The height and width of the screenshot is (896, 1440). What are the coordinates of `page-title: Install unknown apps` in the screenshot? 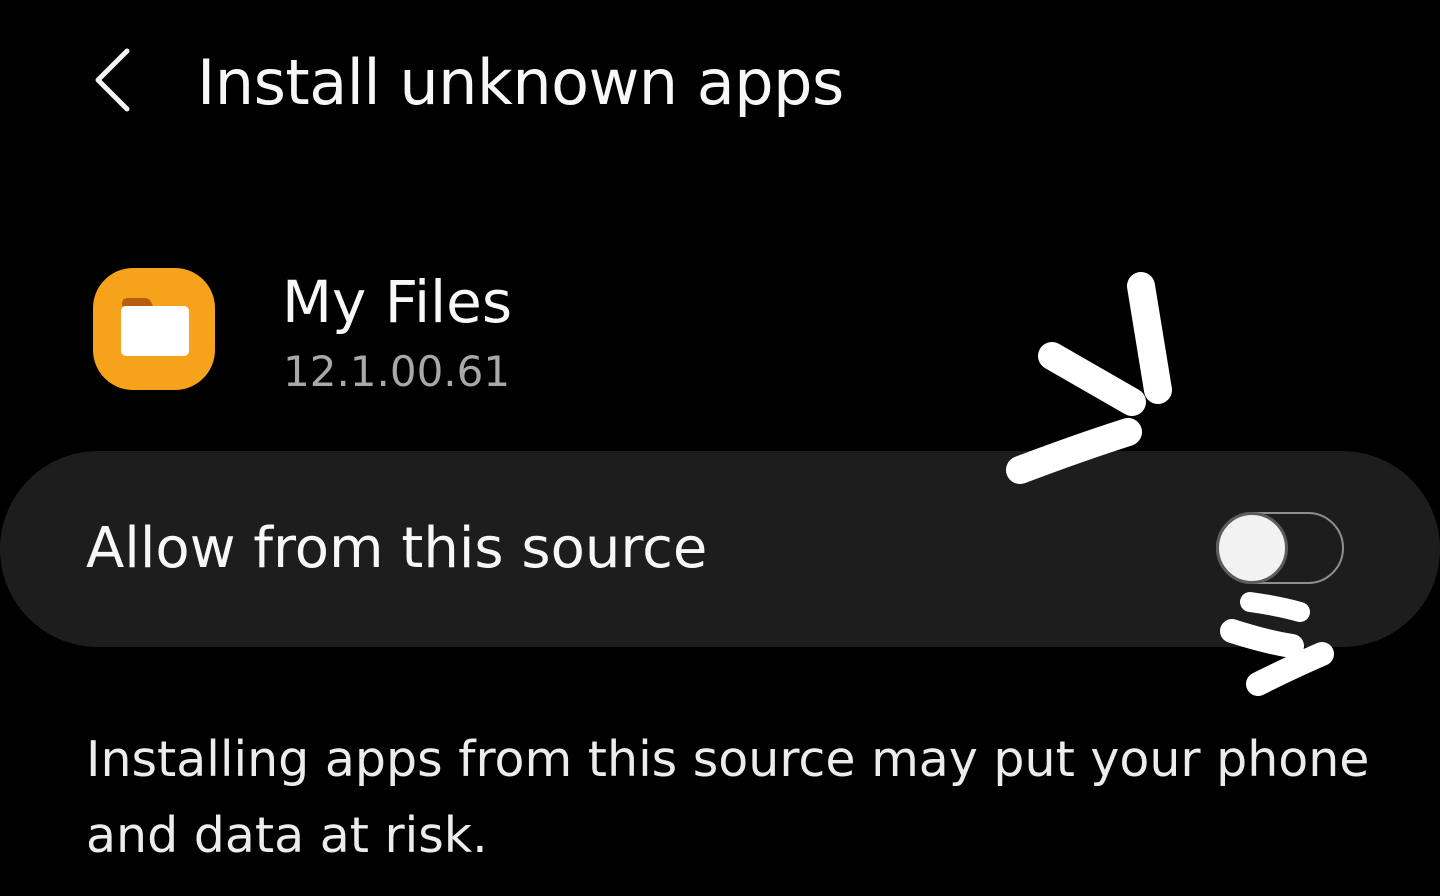 It's located at (520, 82).